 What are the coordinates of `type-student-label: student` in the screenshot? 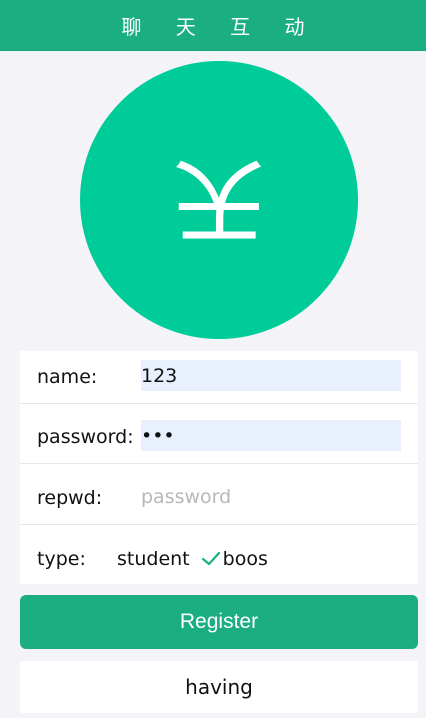 It's located at (153, 559).